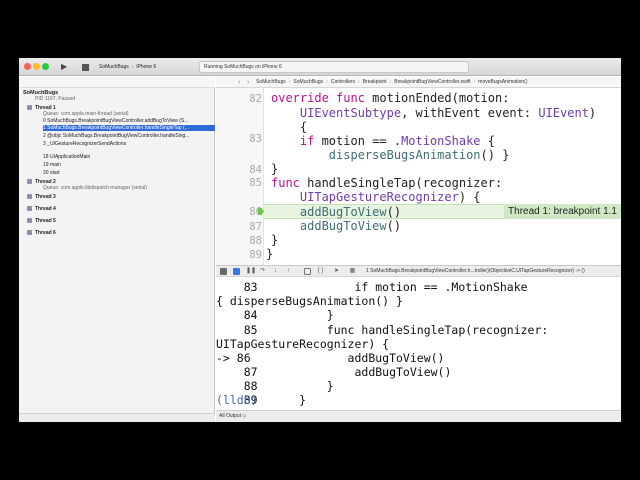 This screenshot has height=480, width=640. I want to click on view-debugger-icon, so click(307, 271).